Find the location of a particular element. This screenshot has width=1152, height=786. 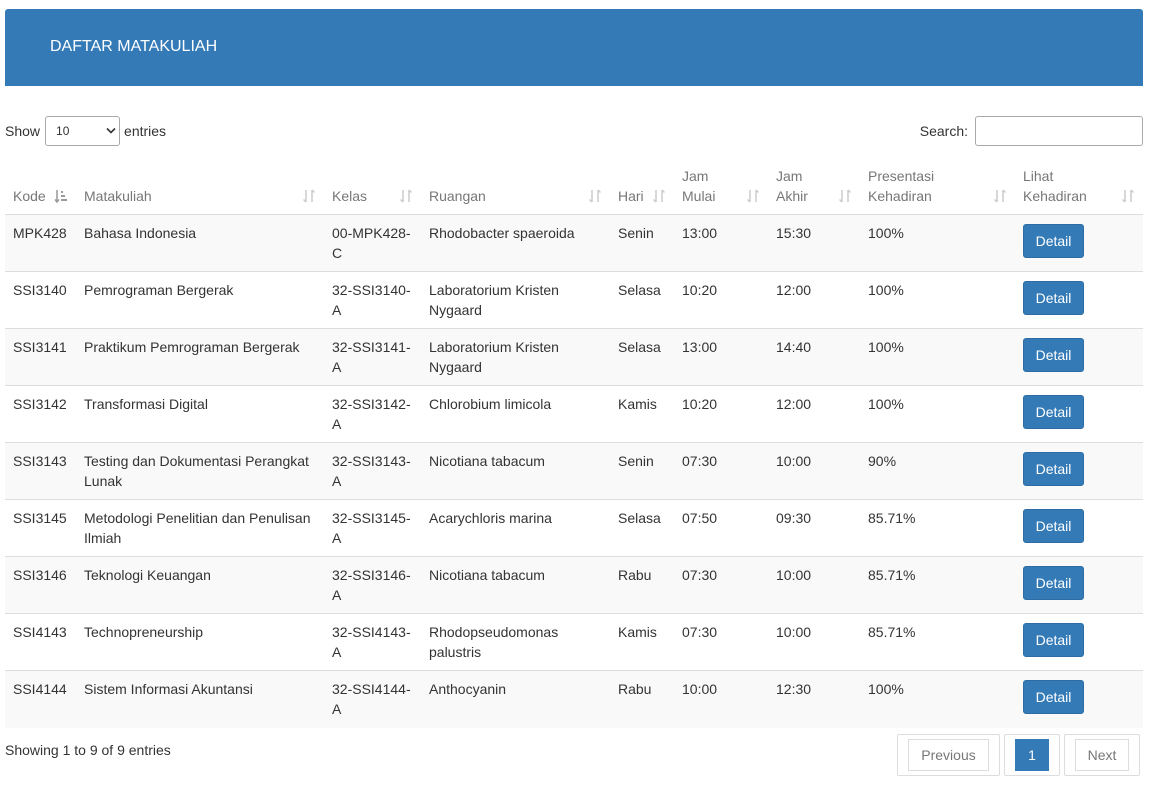

column-header-lihat-kehadiran: Lihat Kehadiran is located at coordinates (1079, 186).